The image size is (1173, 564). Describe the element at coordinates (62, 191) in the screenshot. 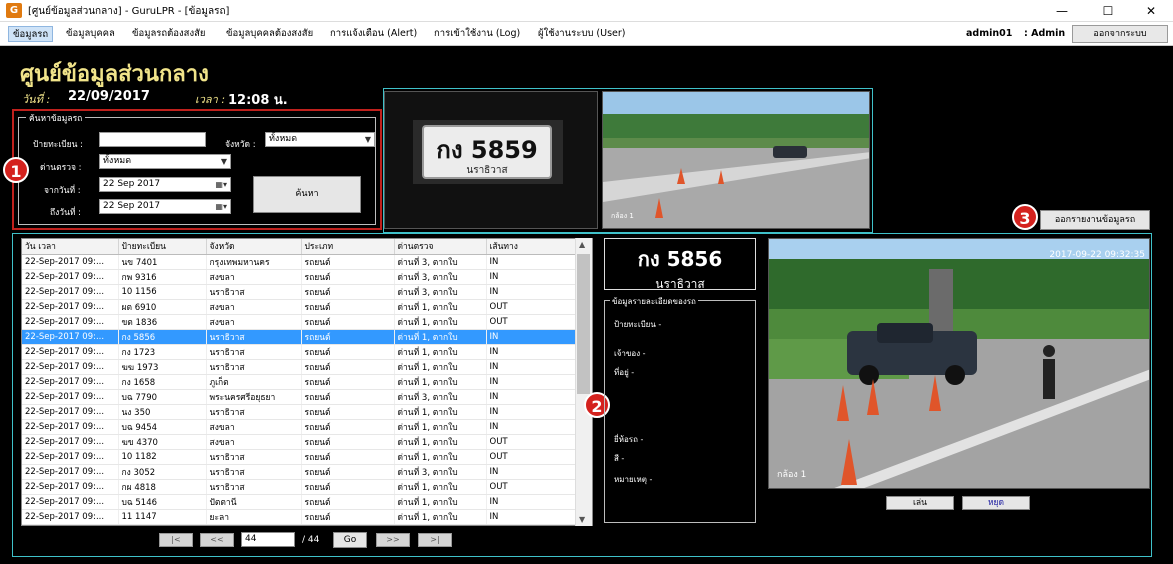

I see `from-date-label: จากวันที่ :` at that location.